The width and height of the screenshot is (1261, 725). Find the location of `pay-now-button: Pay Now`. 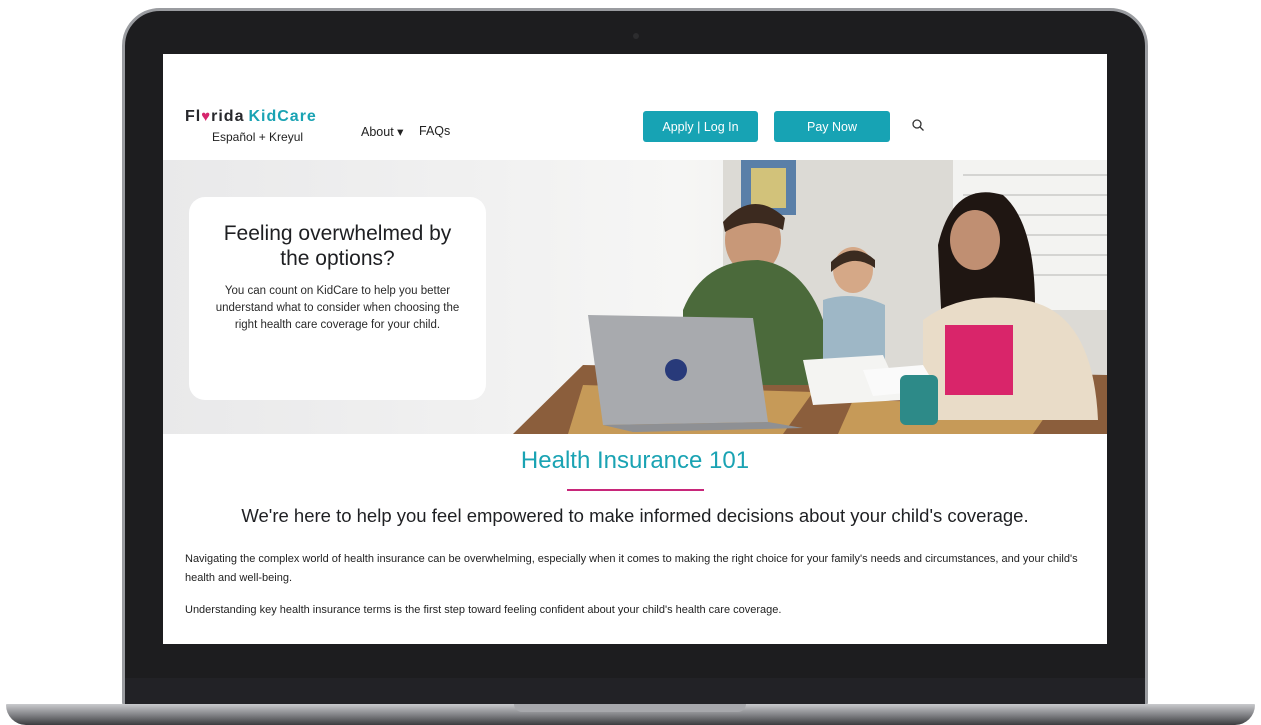

pay-now-button: Pay Now is located at coordinates (832, 126).